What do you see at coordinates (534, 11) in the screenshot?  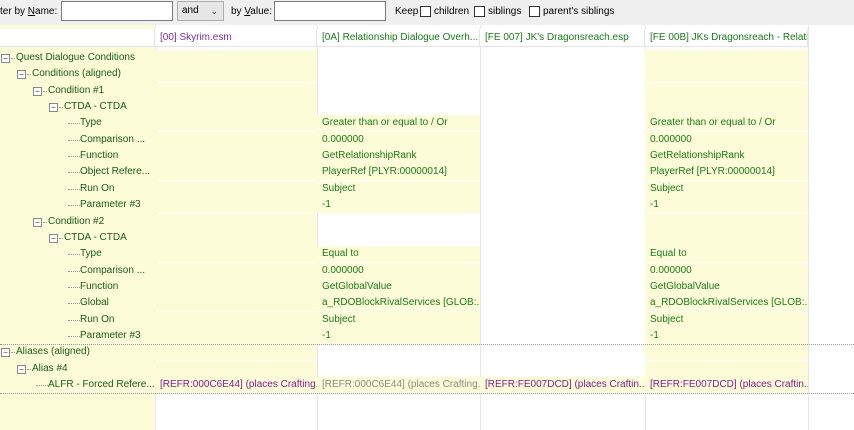 I see `parents-siblings-checkbox` at bounding box center [534, 11].